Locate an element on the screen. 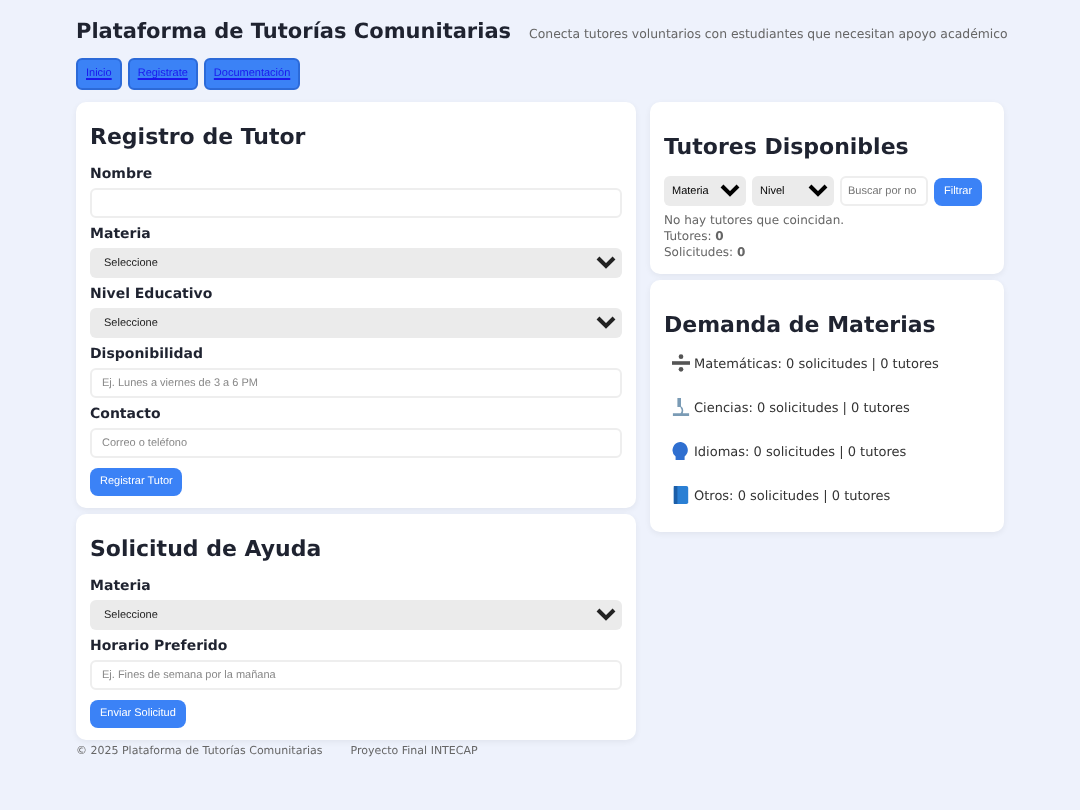 The height and width of the screenshot is (810, 1080). form-title: Solicitud de Ayuda is located at coordinates (207, 549).